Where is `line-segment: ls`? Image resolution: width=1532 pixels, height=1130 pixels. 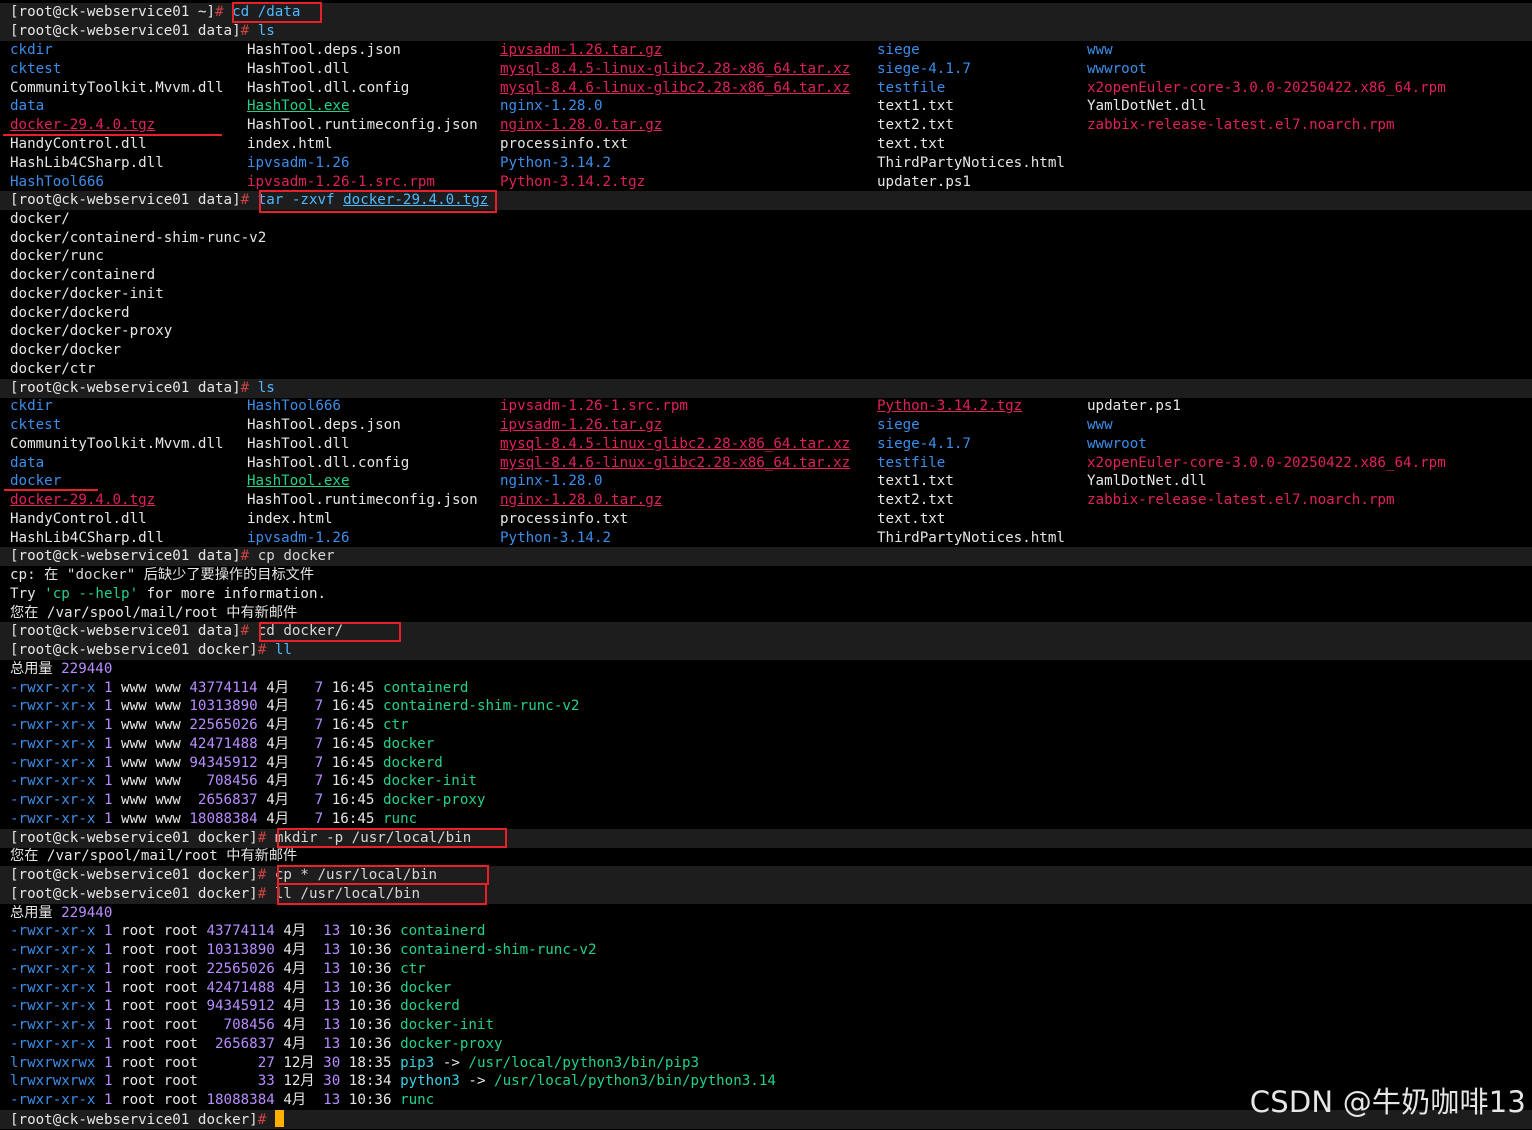
line-segment: ls is located at coordinates (266, 388).